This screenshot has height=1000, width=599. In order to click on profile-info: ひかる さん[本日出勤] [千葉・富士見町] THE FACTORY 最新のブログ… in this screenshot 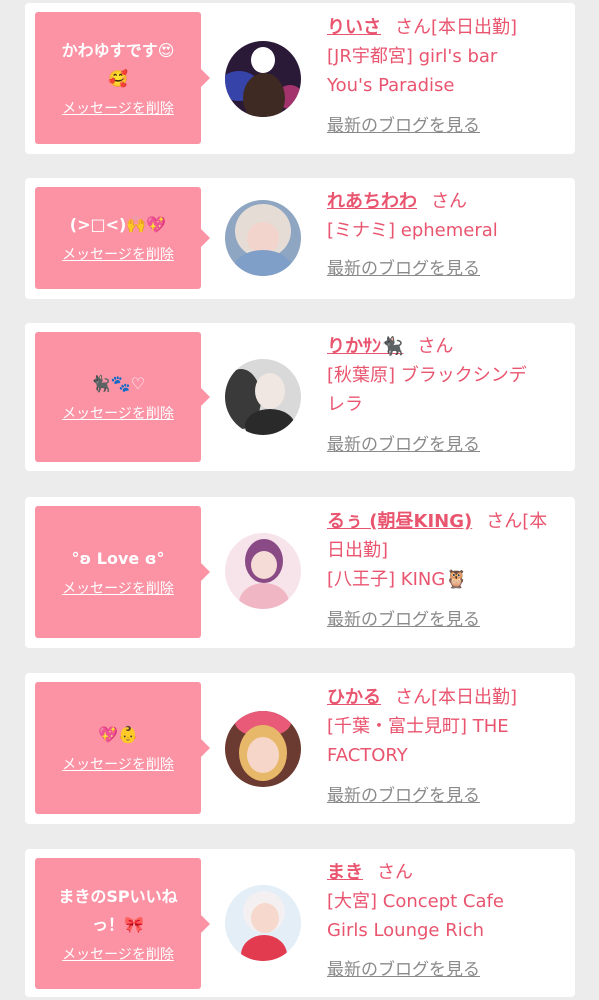, I will do `click(447, 747)`.